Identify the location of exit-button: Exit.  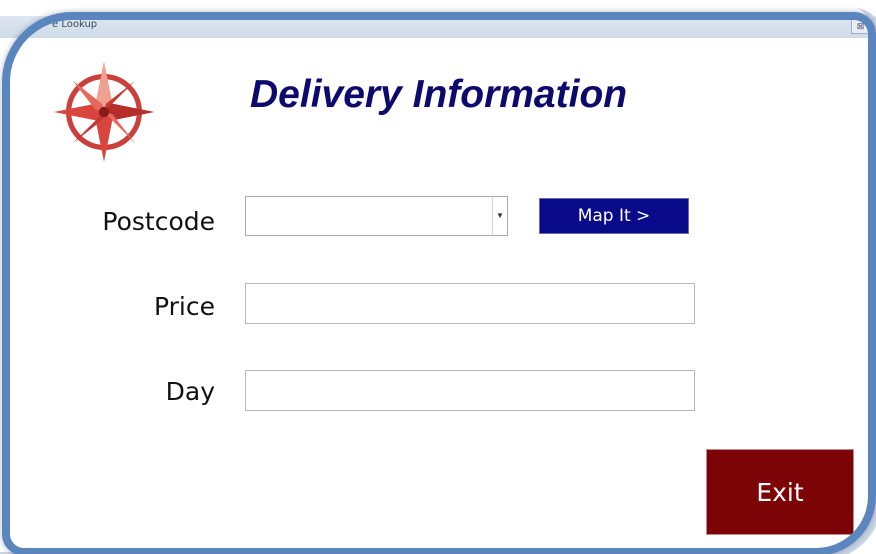
(780, 492).